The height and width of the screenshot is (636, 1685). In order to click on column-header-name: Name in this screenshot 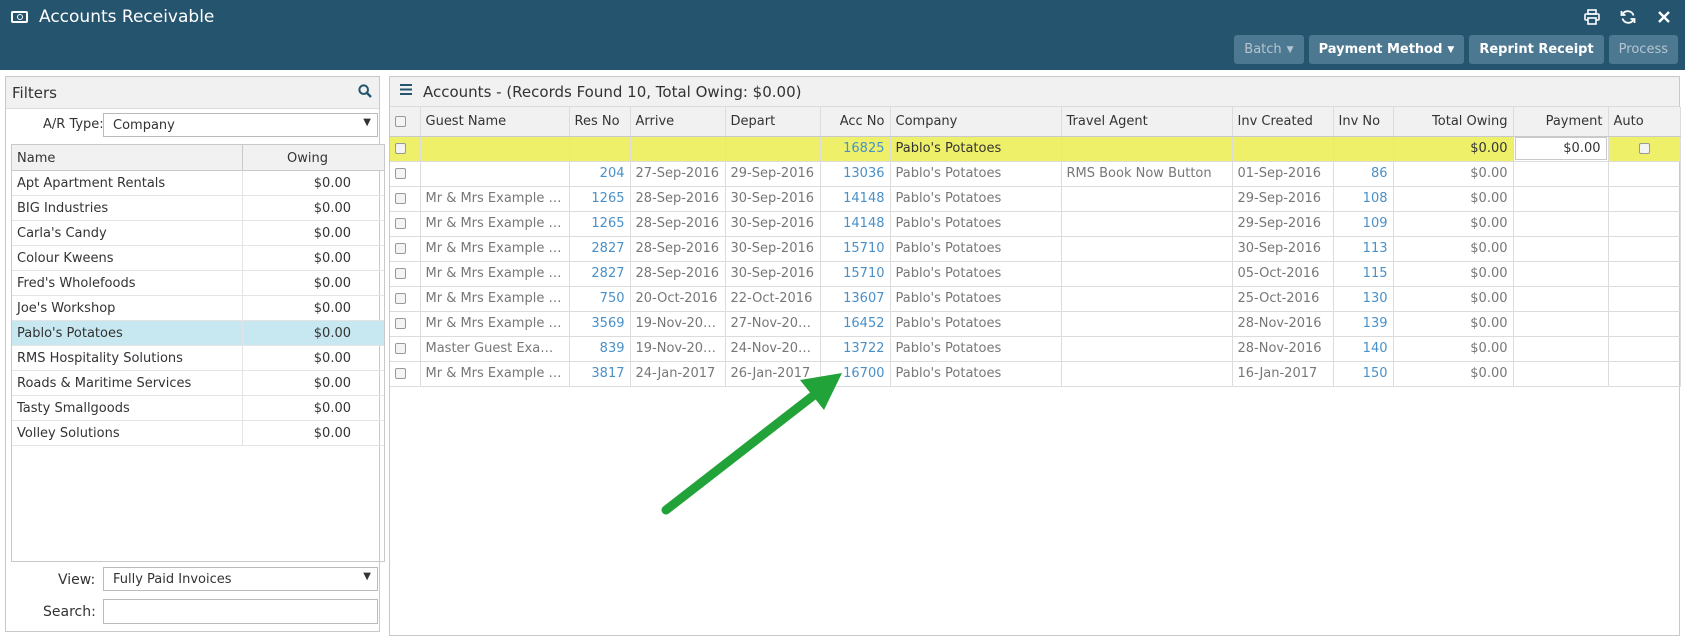, I will do `click(127, 157)`.